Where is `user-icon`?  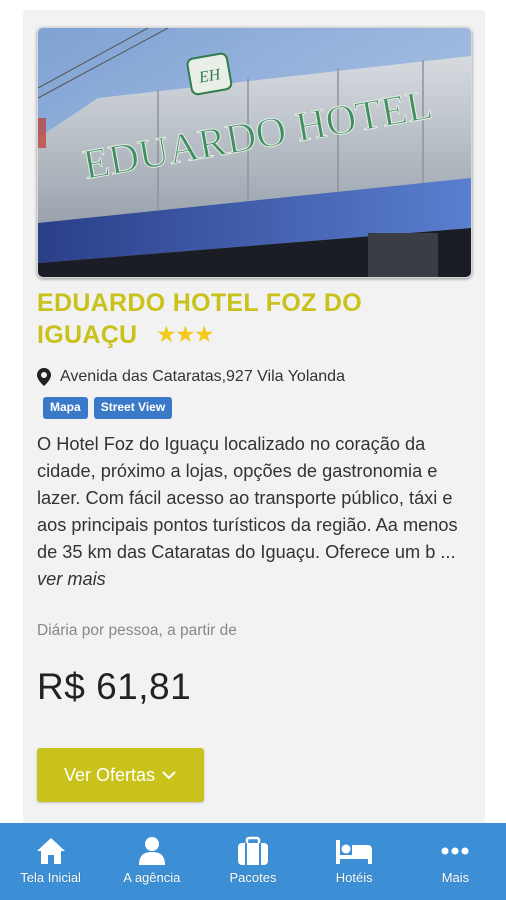
user-icon is located at coordinates (151, 851).